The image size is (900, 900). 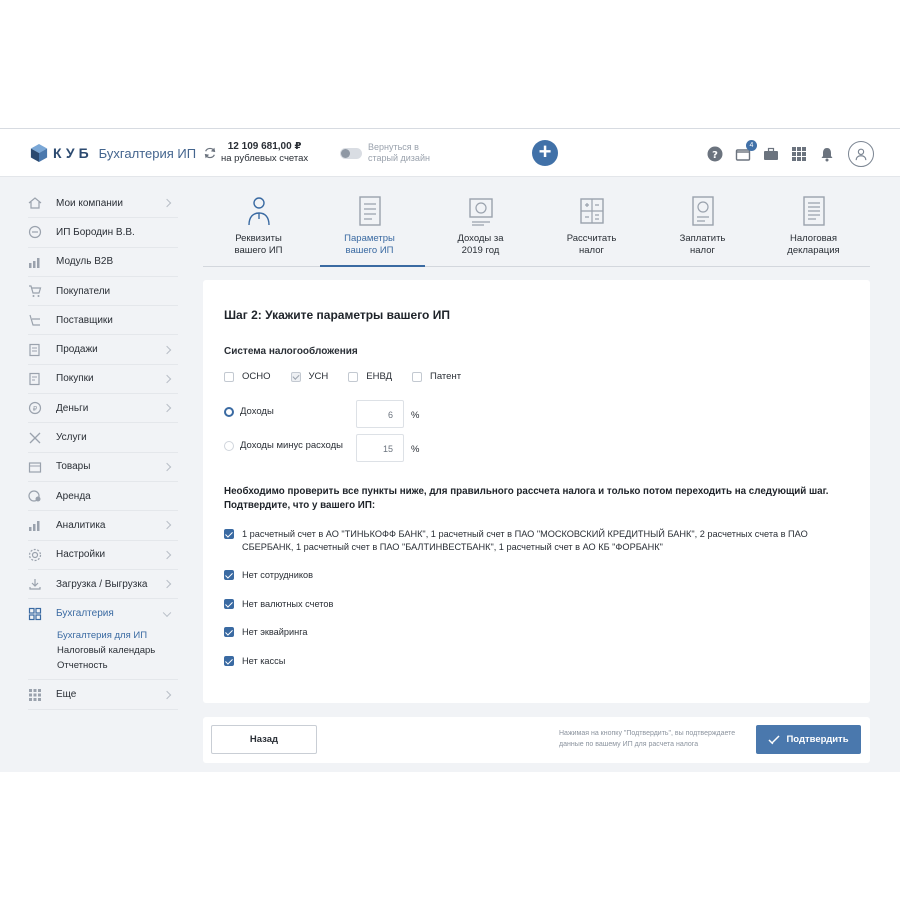 I want to click on tax-option-envd: ЕНВД, so click(x=370, y=376).